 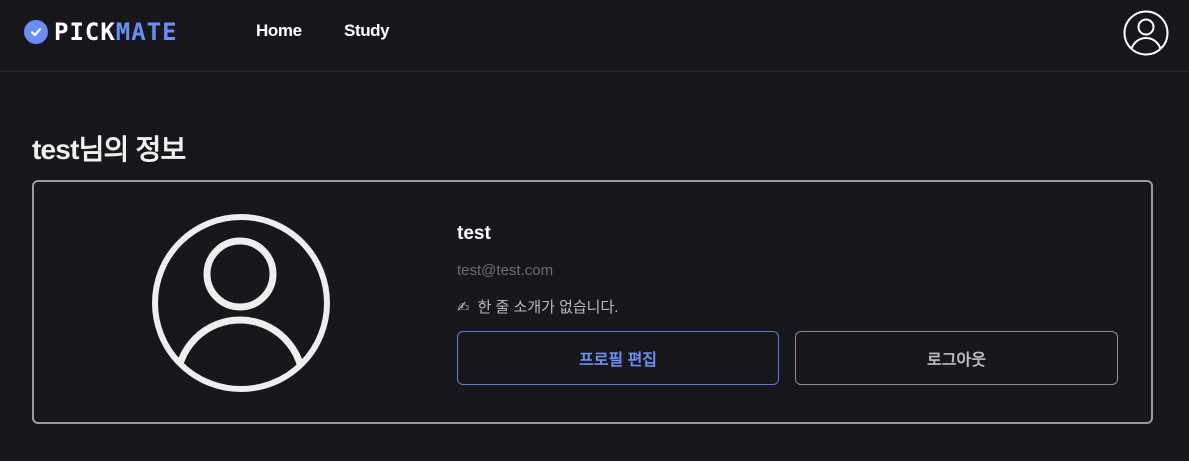 I want to click on logo-text-mate: MATE, so click(x=146, y=32).